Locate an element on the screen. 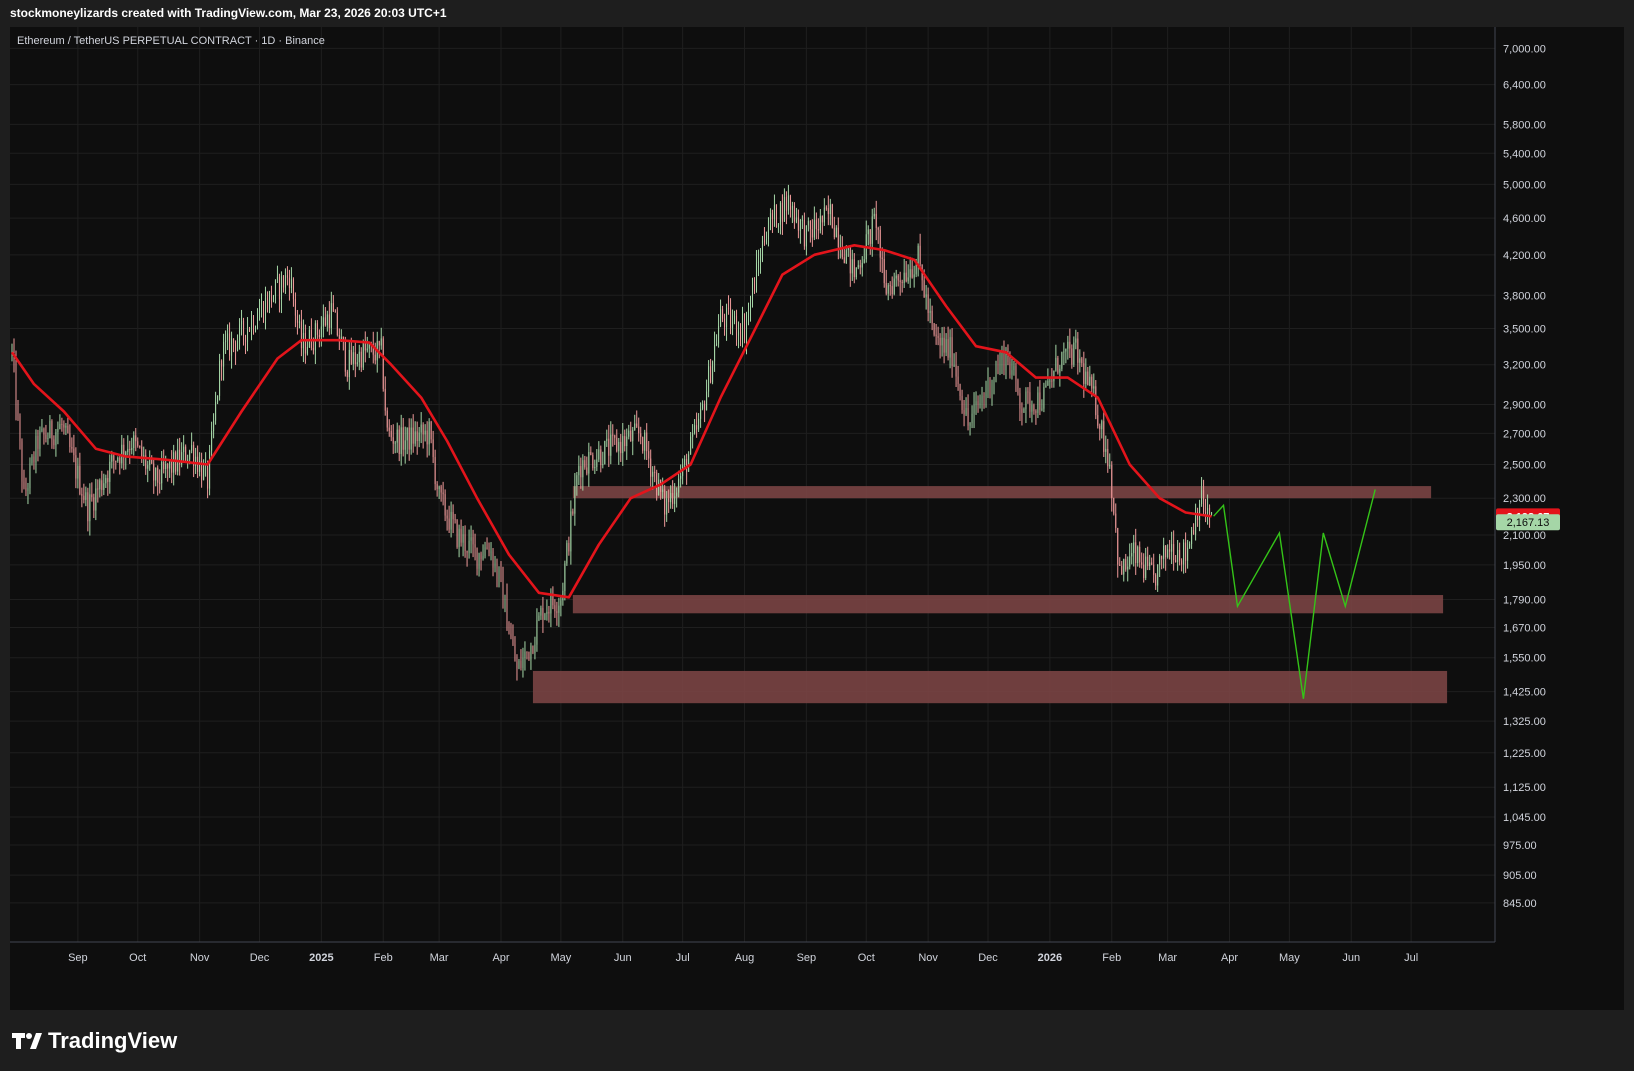 Image resolution: width=1634 pixels, height=1071 pixels. x-tick-label: Dec is located at coordinates (988, 958).